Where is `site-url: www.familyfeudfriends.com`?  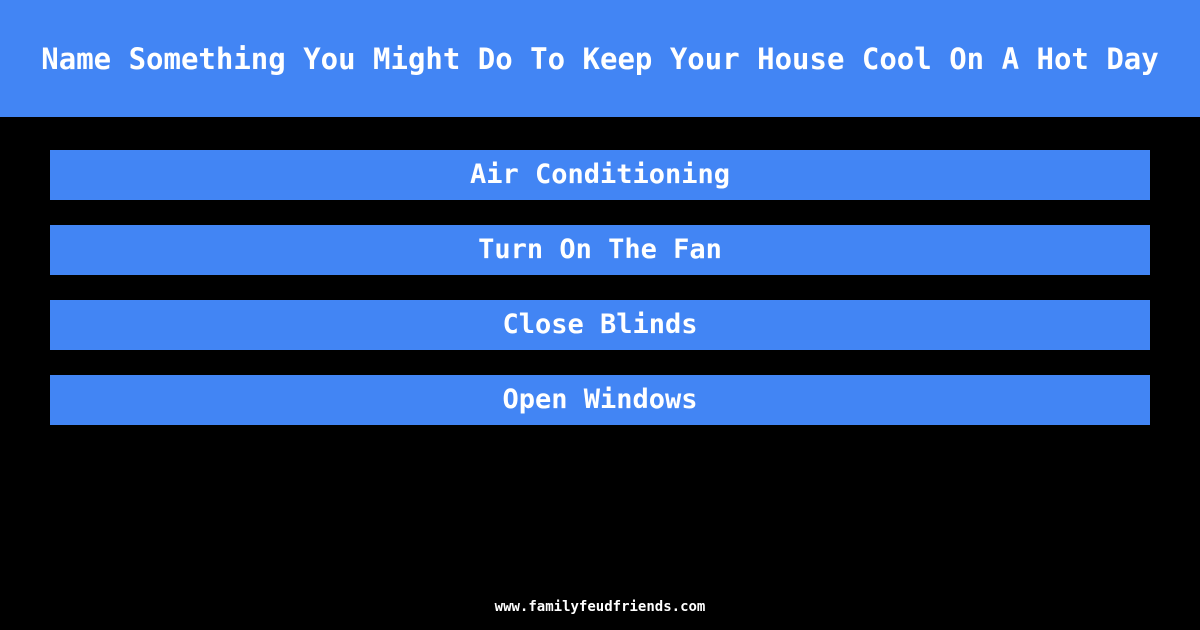
site-url: www.familyfeudfriends.com is located at coordinates (600, 607).